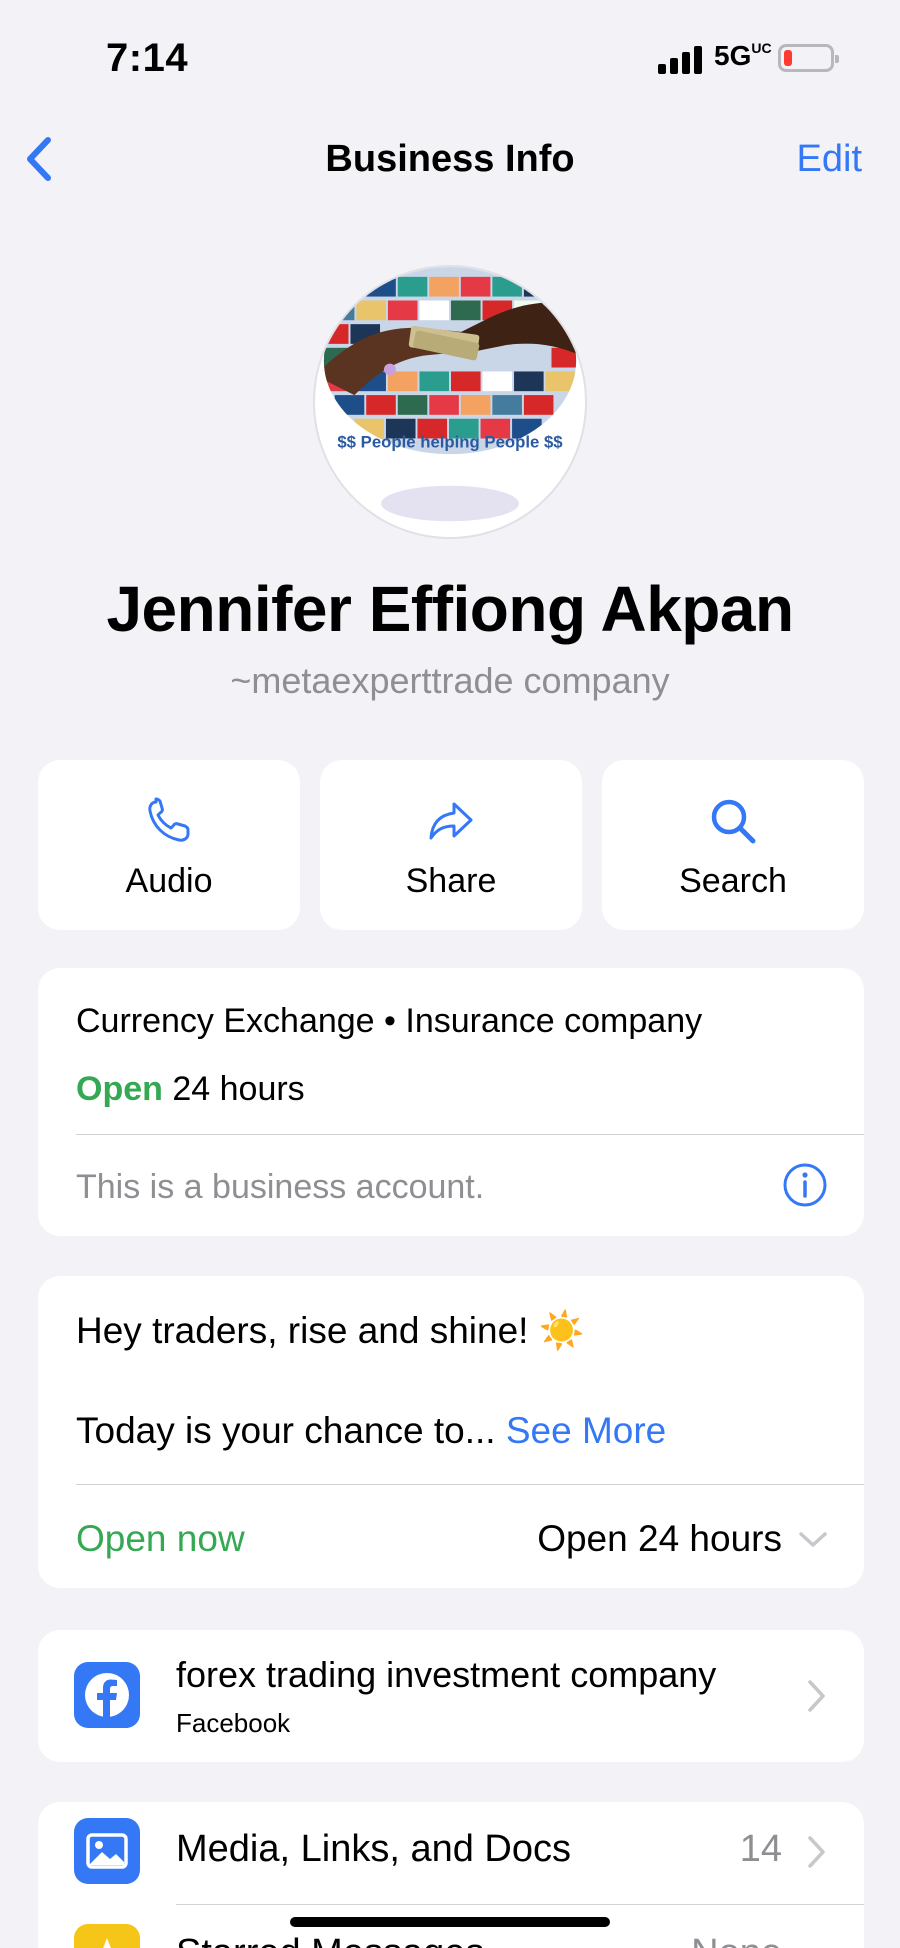  What do you see at coordinates (119, 1089) in the screenshot?
I see `open-status: Open` at bounding box center [119, 1089].